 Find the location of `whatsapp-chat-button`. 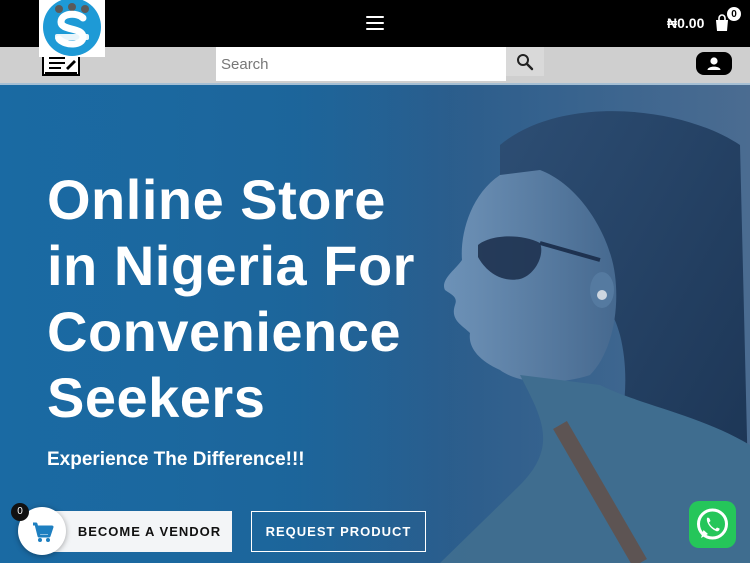

whatsapp-chat-button is located at coordinates (712, 524).